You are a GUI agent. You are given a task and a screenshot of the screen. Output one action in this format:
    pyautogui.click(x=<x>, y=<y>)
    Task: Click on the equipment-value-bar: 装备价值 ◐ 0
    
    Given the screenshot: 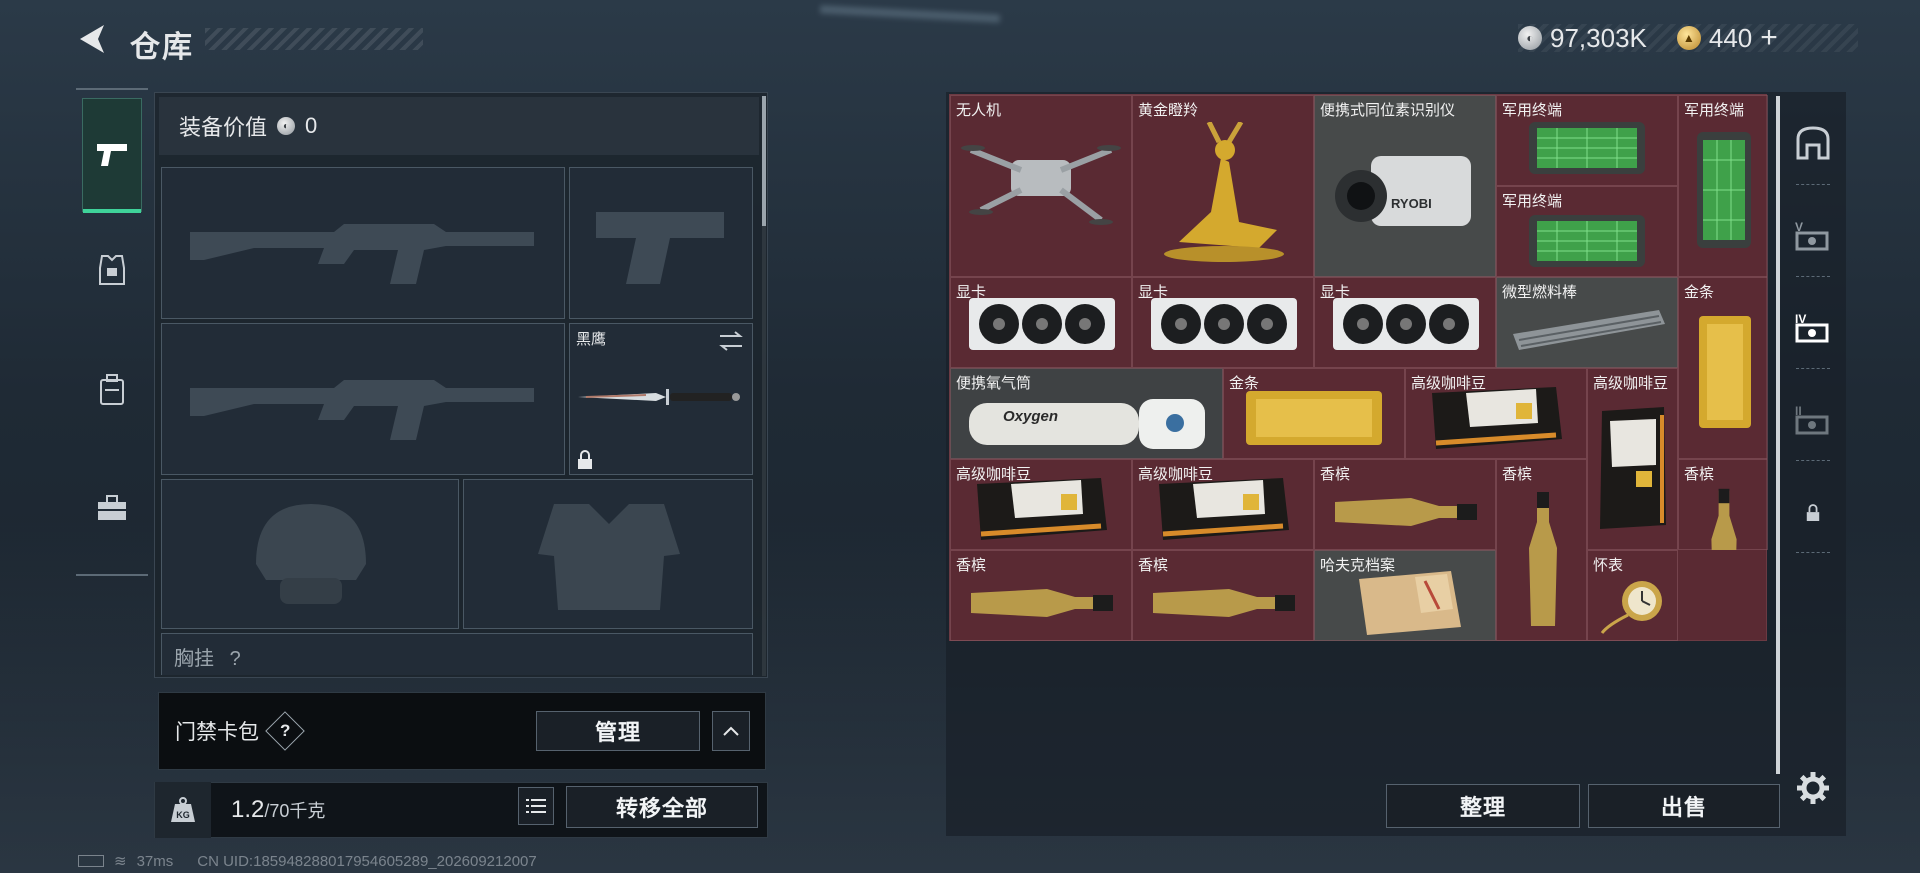 What is the action you would take?
    pyautogui.click(x=459, y=126)
    